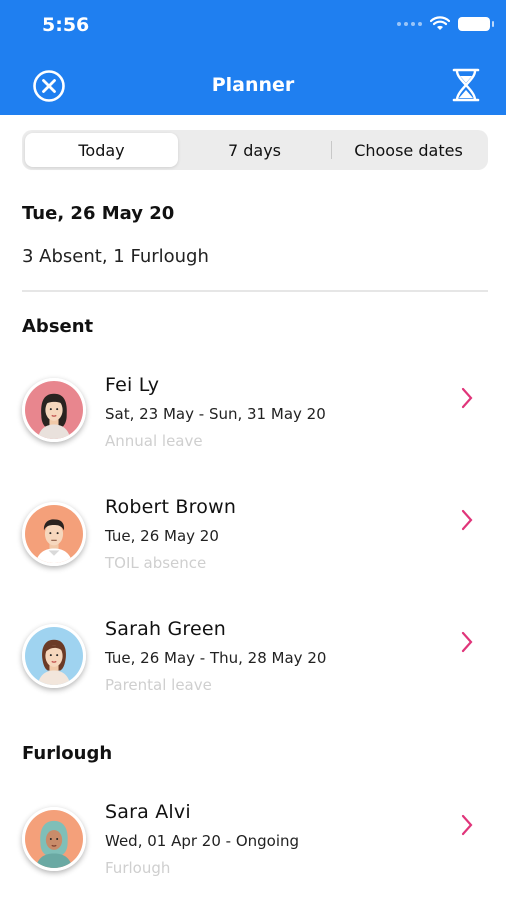 This screenshot has height=900, width=506. I want to click on person-name: Sarah Green, so click(165, 629).